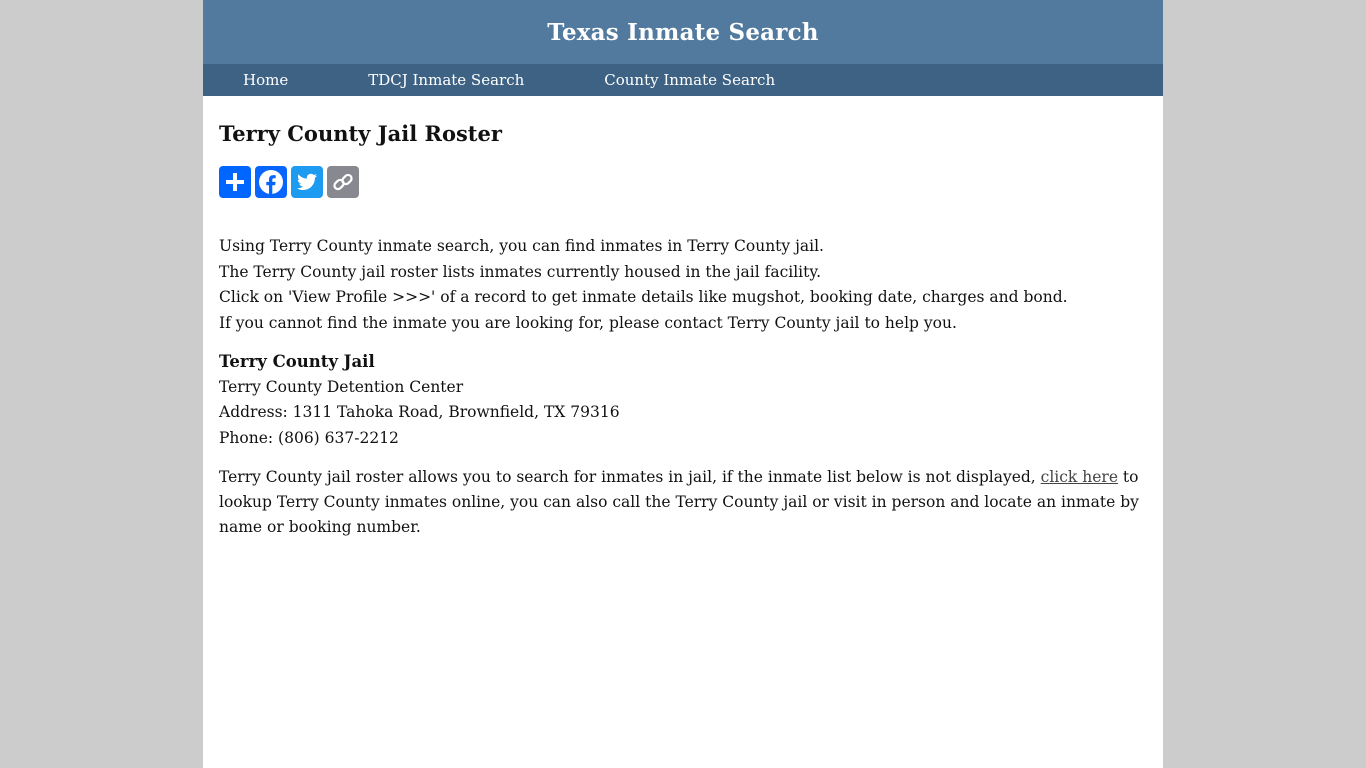 This screenshot has height=768, width=1366. What do you see at coordinates (683, 182) in the screenshot?
I see `share-bar` at bounding box center [683, 182].